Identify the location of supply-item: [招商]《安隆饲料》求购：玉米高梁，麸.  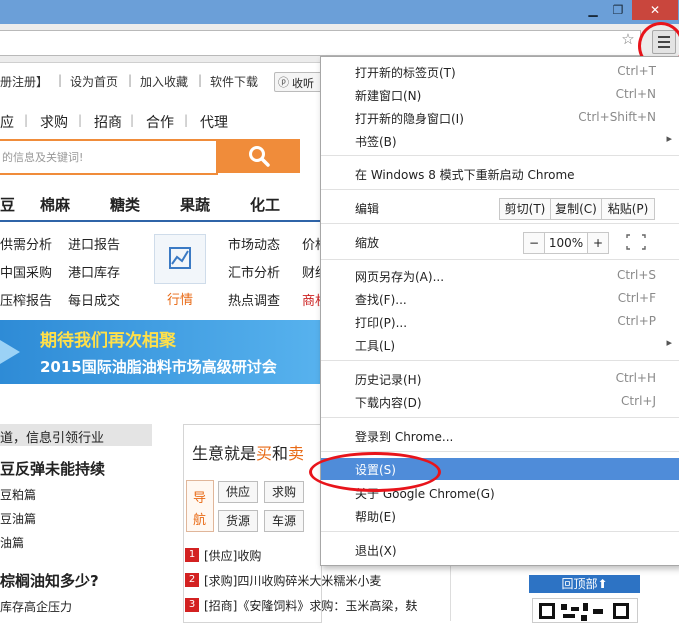
(310, 605).